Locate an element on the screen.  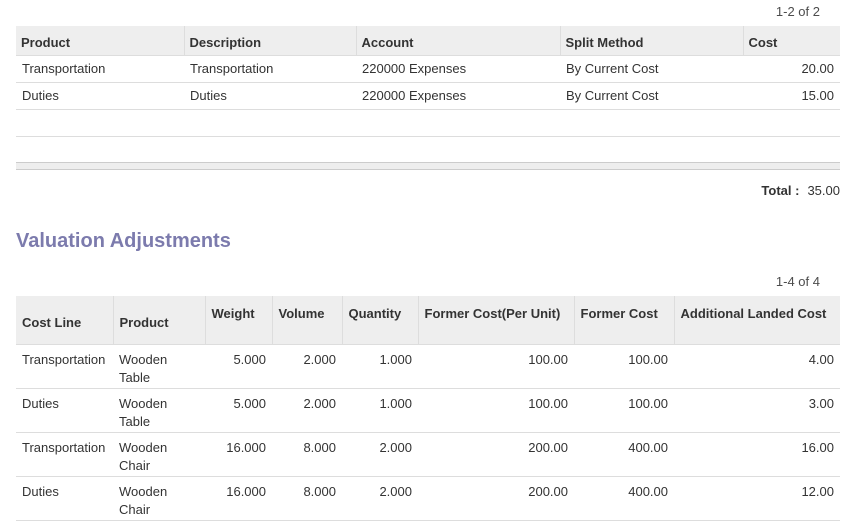
column-header-additional-landed-cost: Additional Landed Cost is located at coordinates (756, 320).